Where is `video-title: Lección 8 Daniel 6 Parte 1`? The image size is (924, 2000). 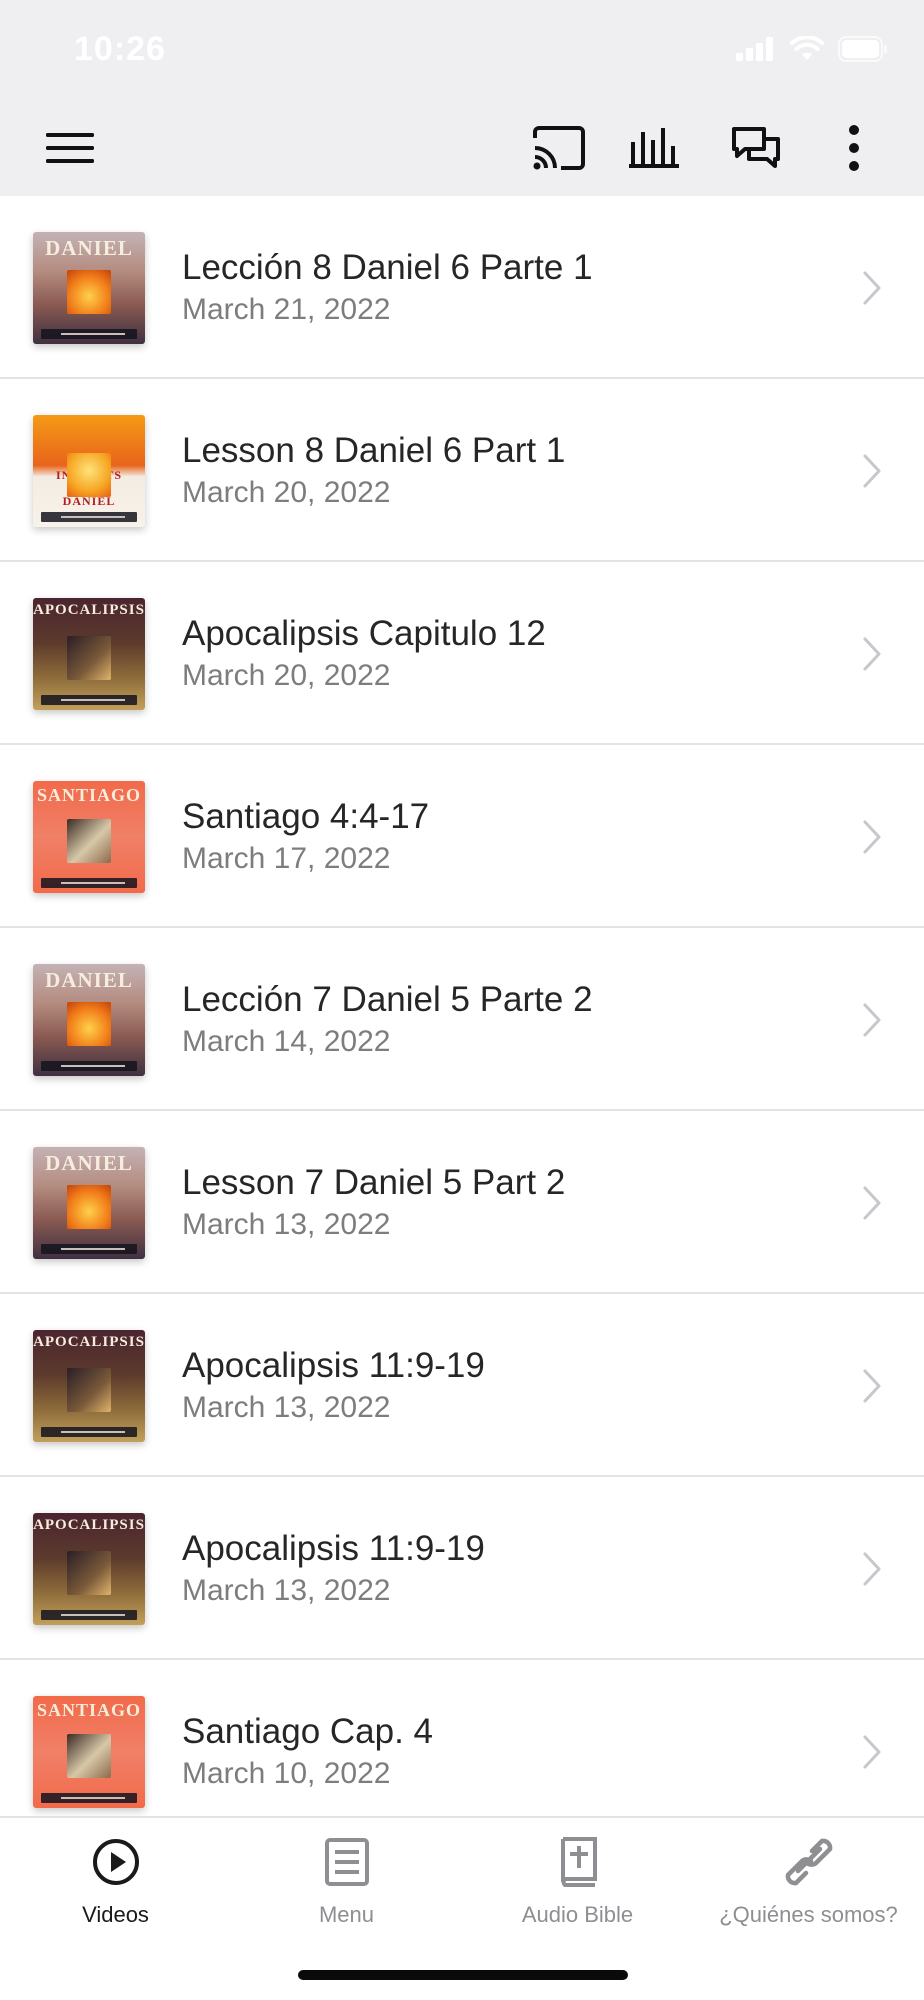
video-title: Lección 8 Daniel 6 Parte 1 is located at coordinates (387, 267).